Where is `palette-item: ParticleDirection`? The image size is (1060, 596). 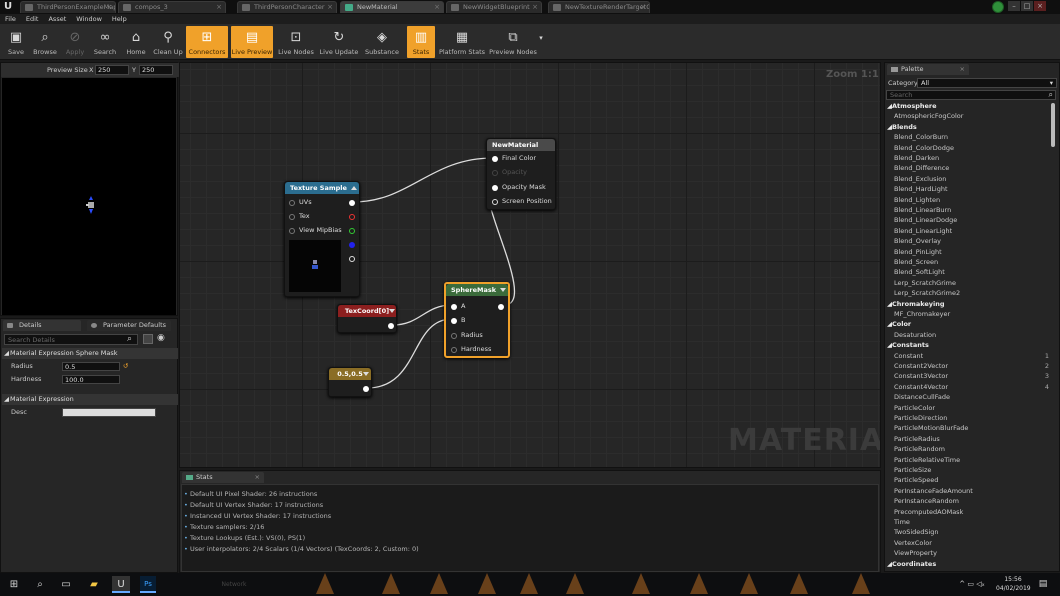
palette-item: ParticleDirection is located at coordinates (967, 418).